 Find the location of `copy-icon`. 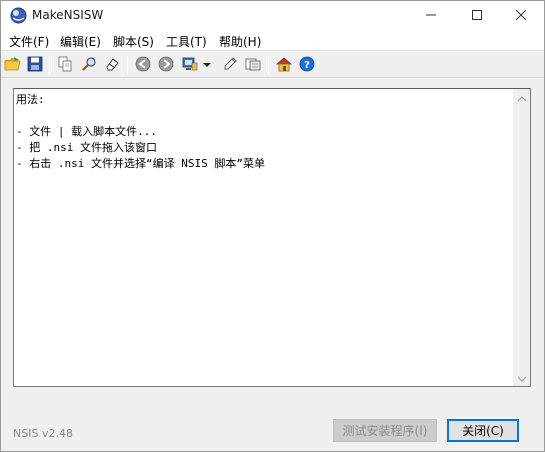

copy-icon is located at coordinates (65, 65).